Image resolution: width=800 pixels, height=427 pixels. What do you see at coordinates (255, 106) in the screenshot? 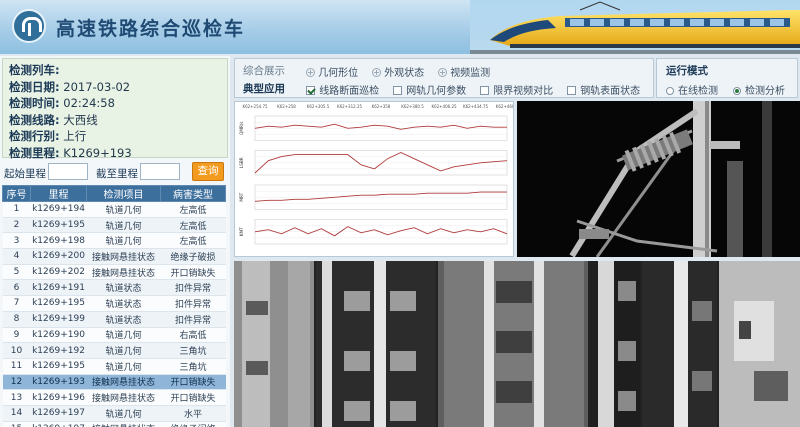
I see `x-tick-label: K62+254.75` at bounding box center [255, 106].